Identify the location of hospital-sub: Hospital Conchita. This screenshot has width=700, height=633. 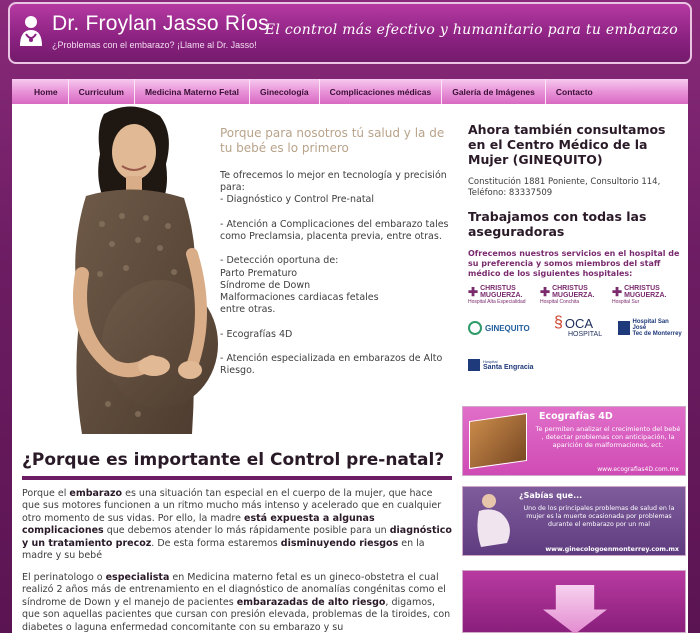
(560, 302).